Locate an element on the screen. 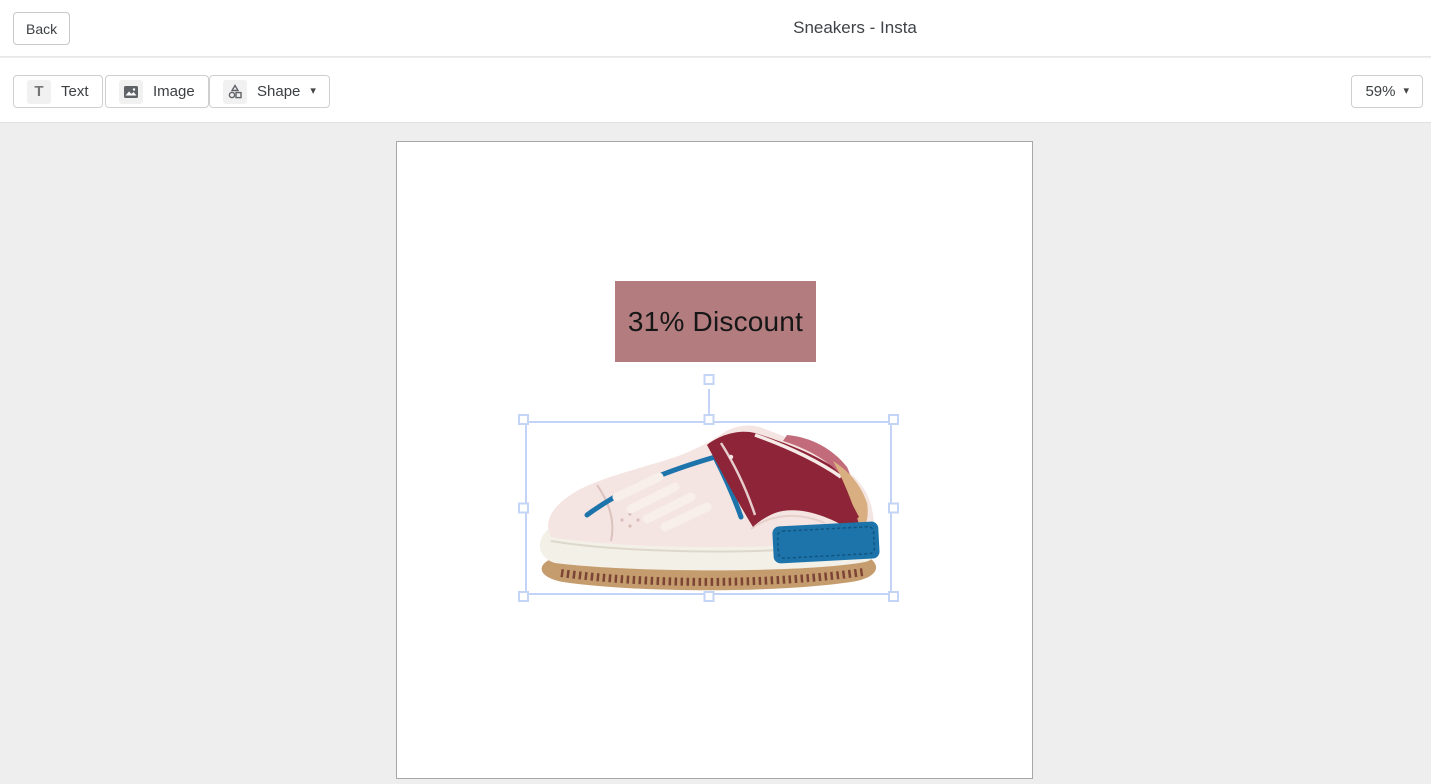 This screenshot has height=784, width=1431. page-title: Sneakers - Insta is located at coordinates (855, 27).